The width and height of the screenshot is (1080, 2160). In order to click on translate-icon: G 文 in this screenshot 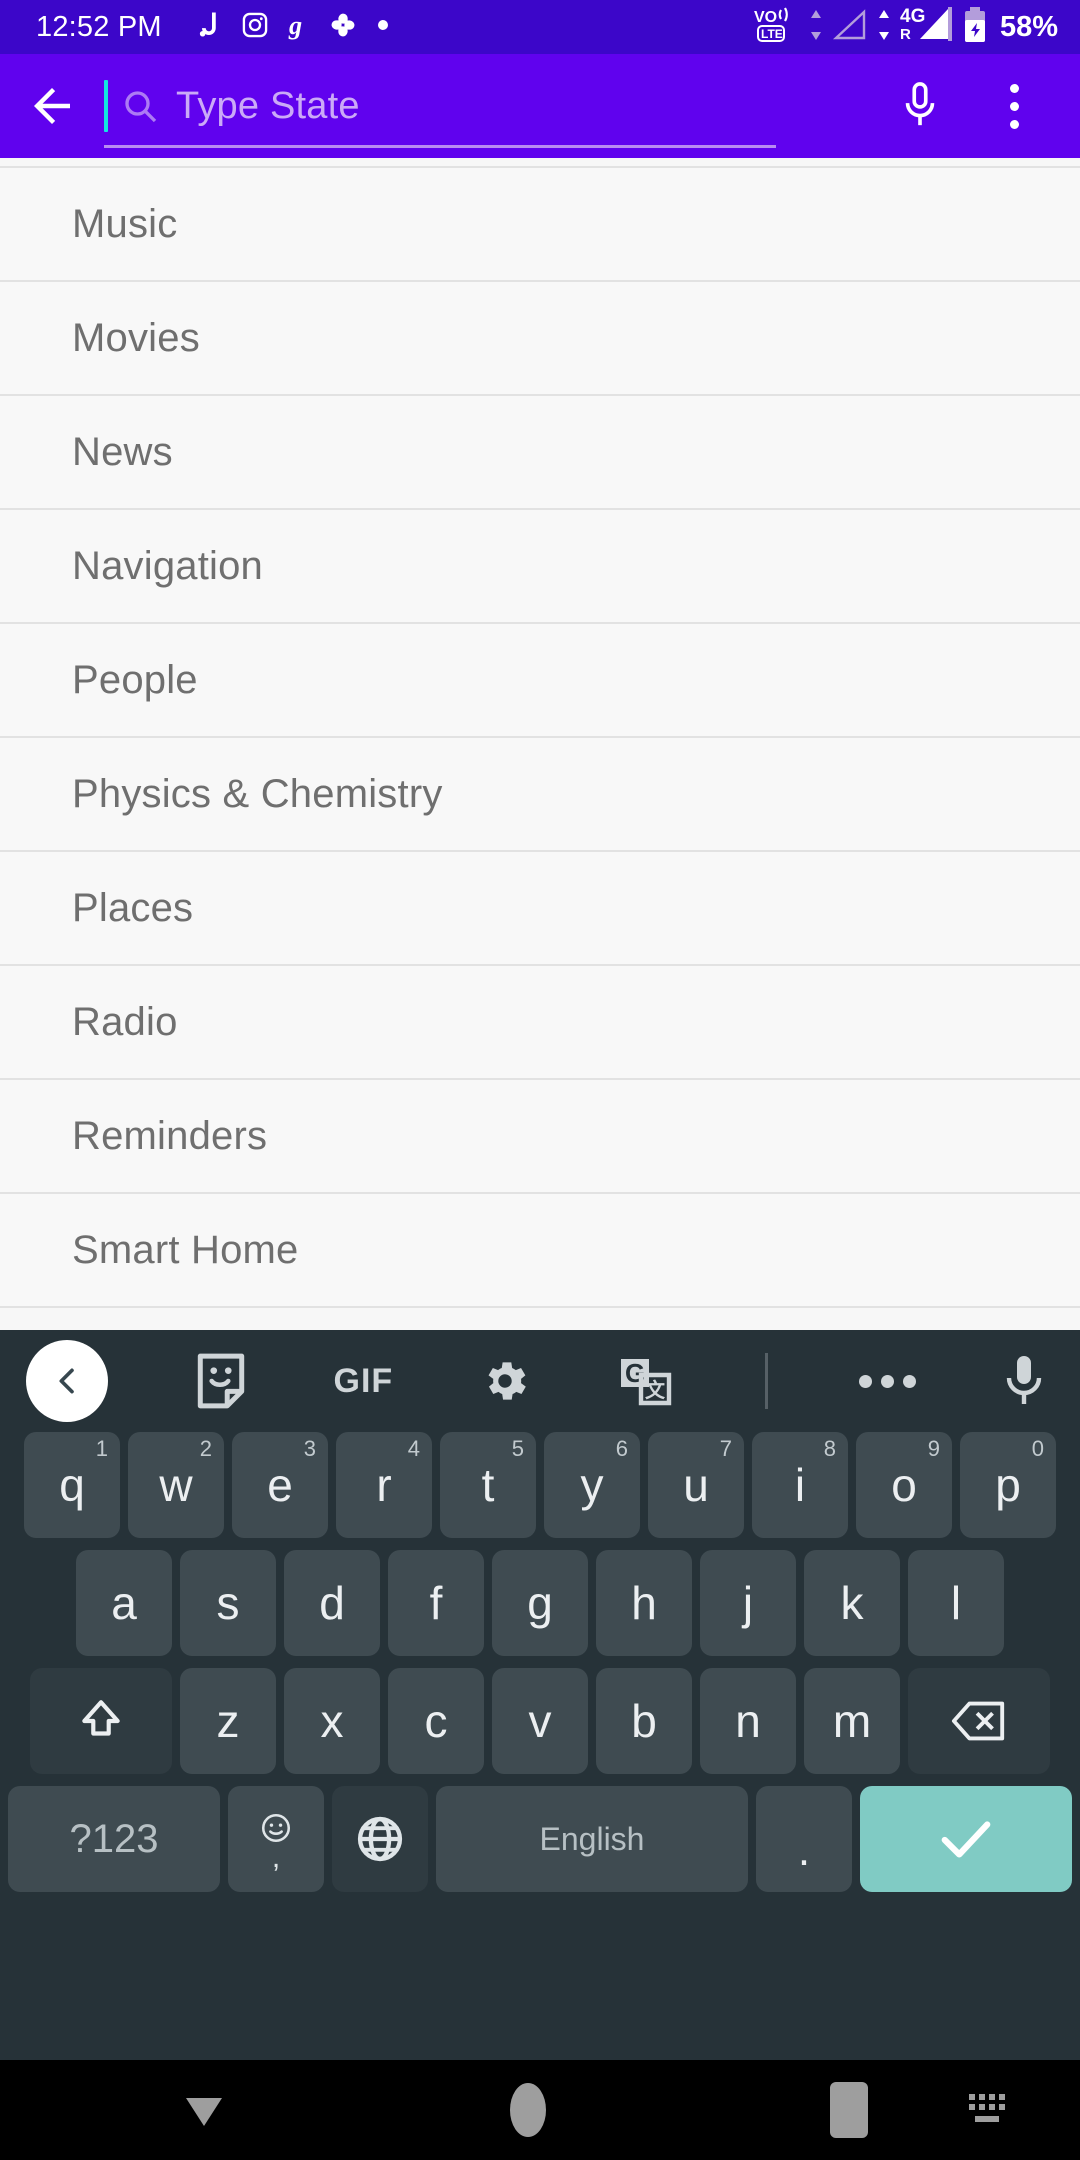, I will do `click(645, 1382)`.